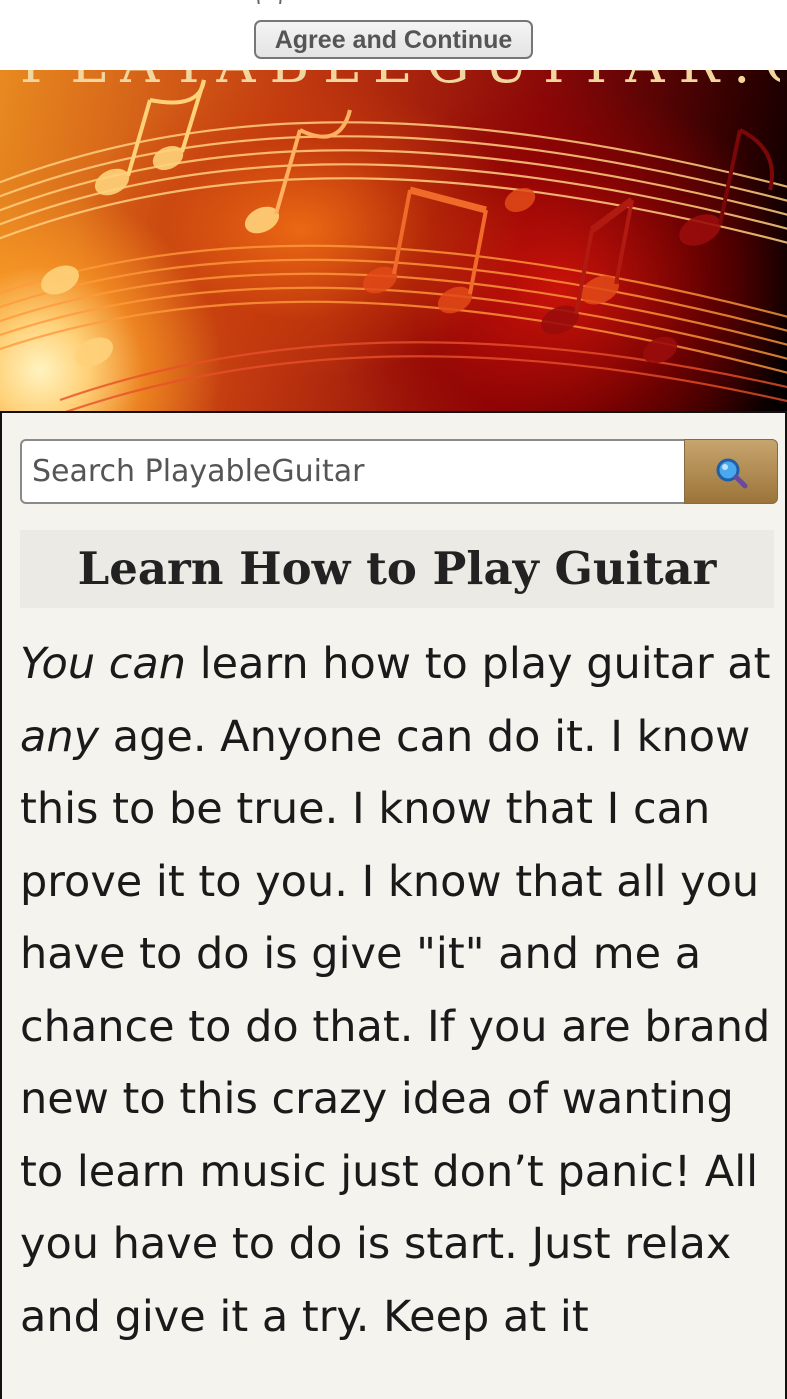  Describe the element at coordinates (60, 736) in the screenshot. I see `intro-emphasis-any: any` at that location.